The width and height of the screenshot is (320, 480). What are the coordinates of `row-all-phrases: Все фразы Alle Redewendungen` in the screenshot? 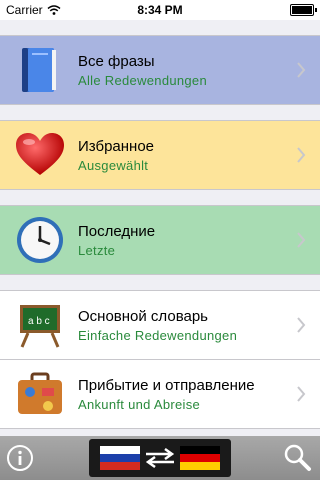 It's located at (160, 70).